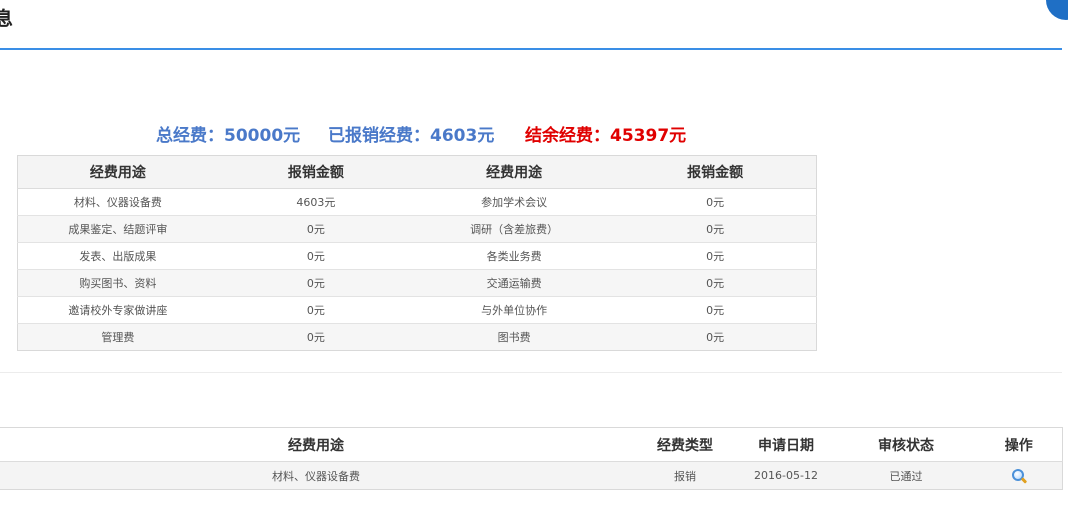 Image resolution: width=1068 pixels, height=506 pixels. I want to click on column-header-date: 申请日期, so click(786, 444).